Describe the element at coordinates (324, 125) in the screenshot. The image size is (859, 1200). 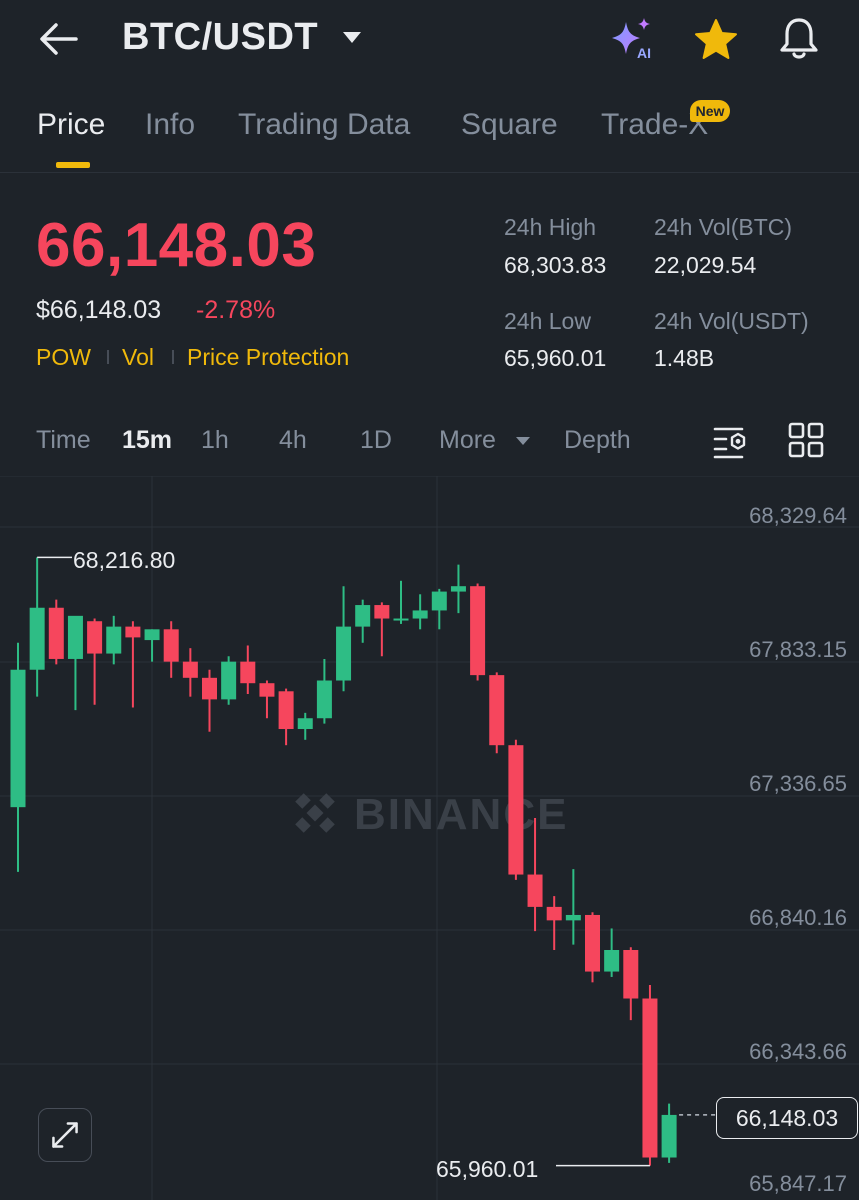
I see `tab-trading-data: Trading Data` at that location.